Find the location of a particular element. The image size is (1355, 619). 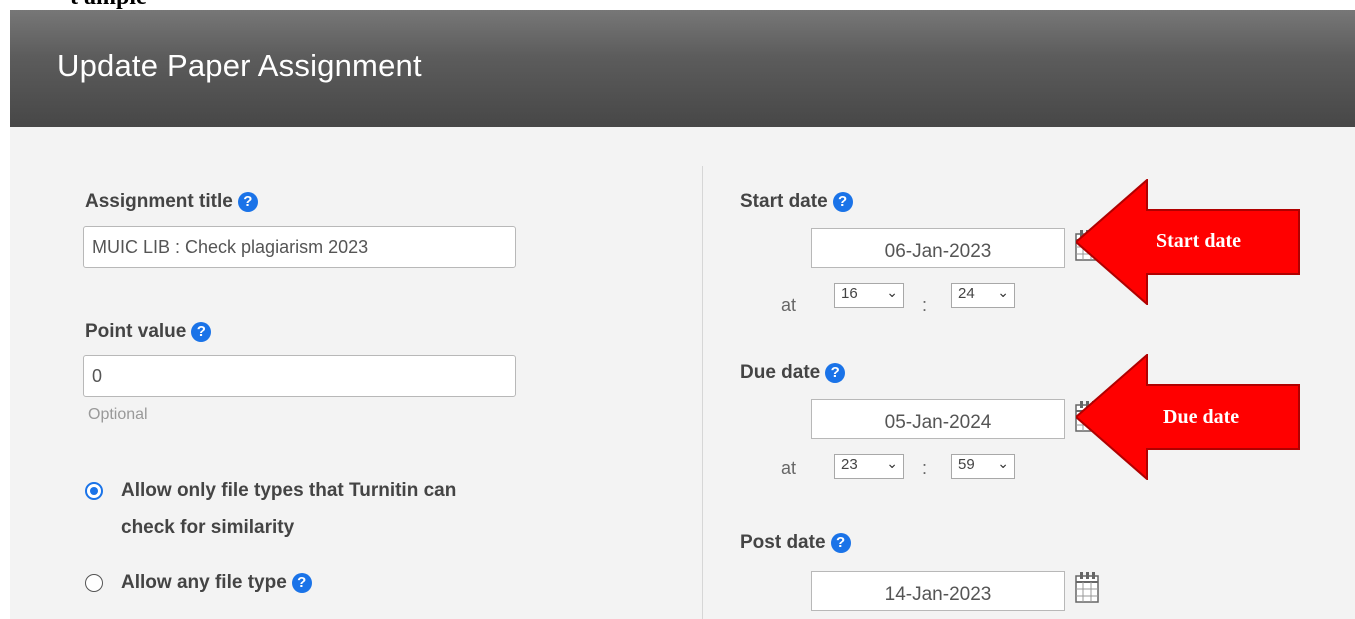

post-date-label: Post date? is located at coordinates (795, 543).